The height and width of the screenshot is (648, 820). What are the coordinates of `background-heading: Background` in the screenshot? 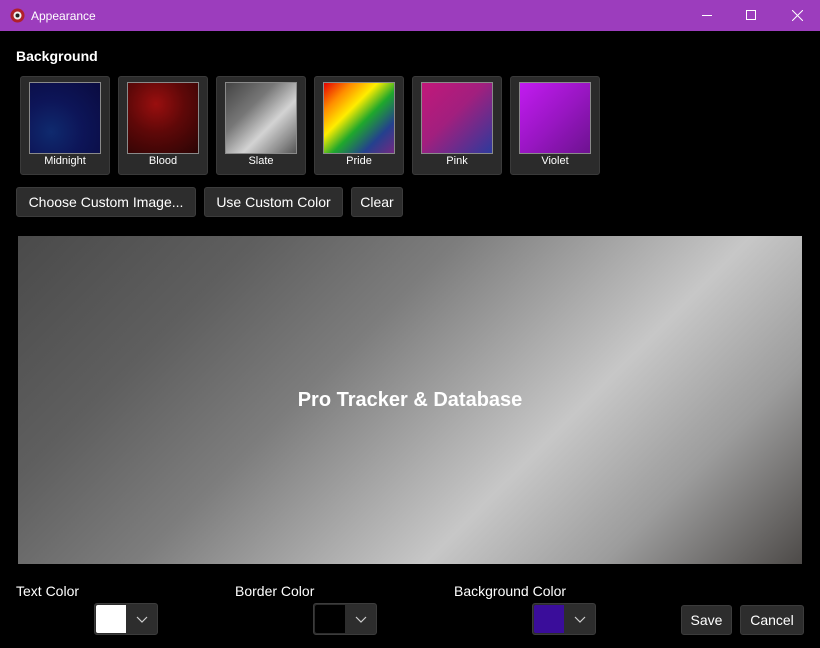 It's located at (57, 56).